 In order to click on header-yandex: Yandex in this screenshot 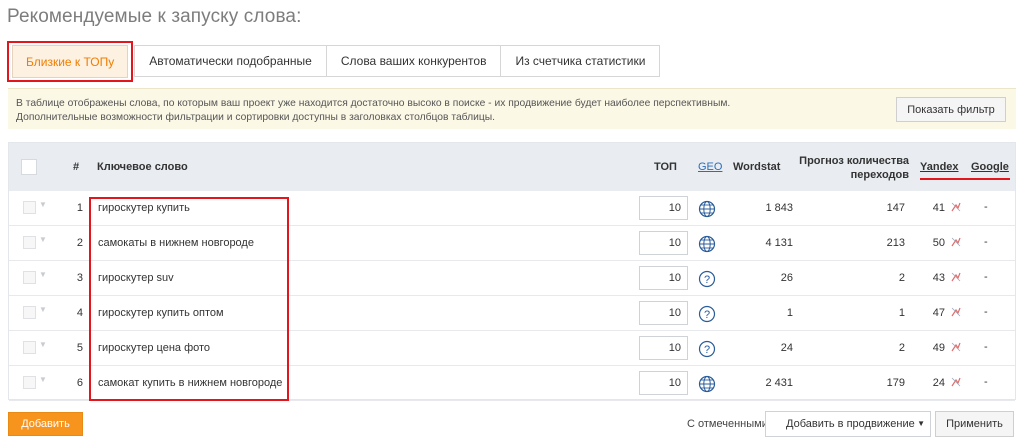, I will do `click(939, 167)`.